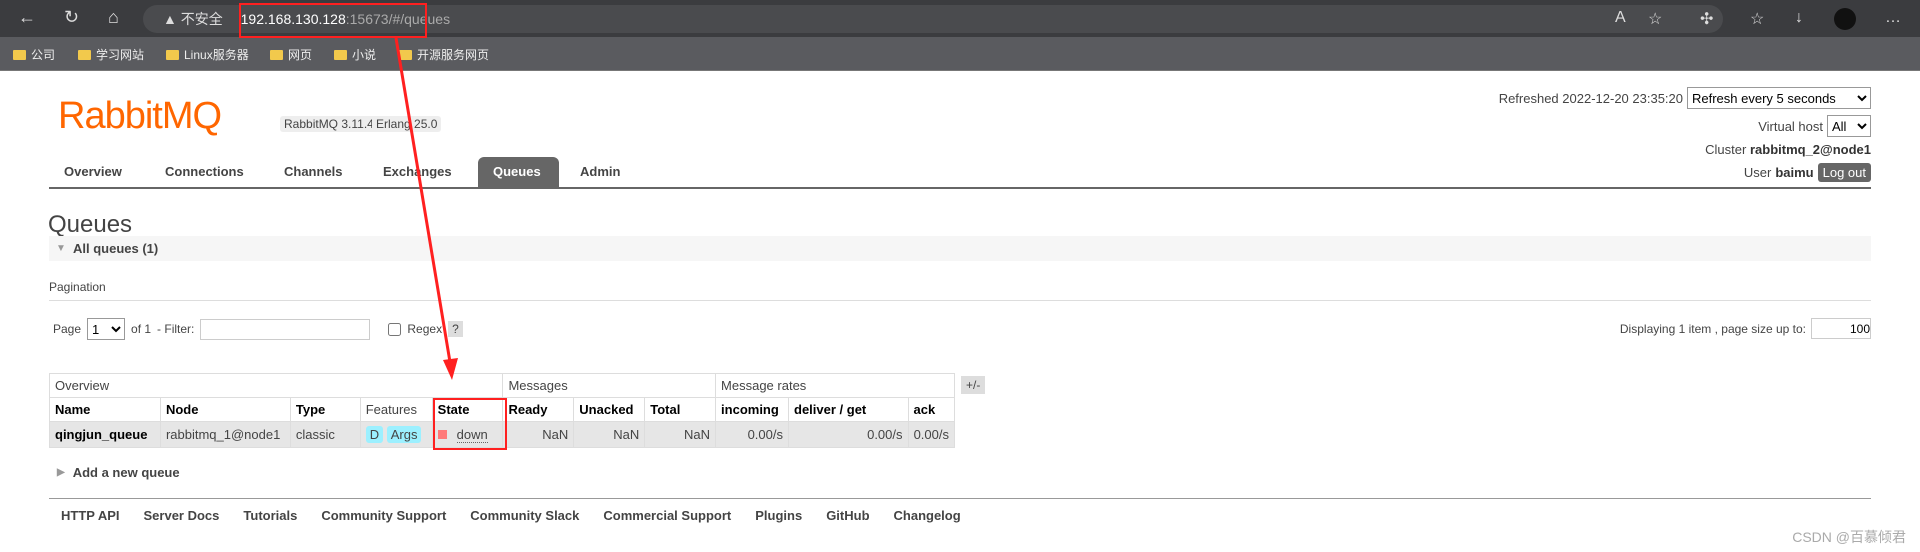 The width and height of the screenshot is (1920, 552). I want to click on arrow-head-icon, so click(450, 369).